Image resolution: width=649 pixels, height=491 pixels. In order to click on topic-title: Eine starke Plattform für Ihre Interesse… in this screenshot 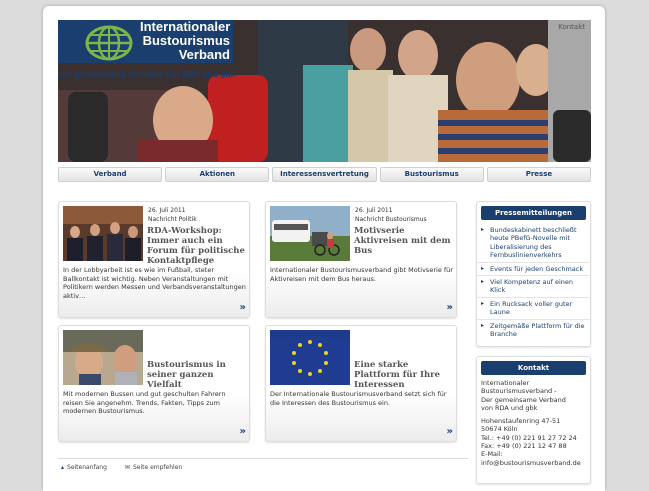, I will do `click(404, 375)`.